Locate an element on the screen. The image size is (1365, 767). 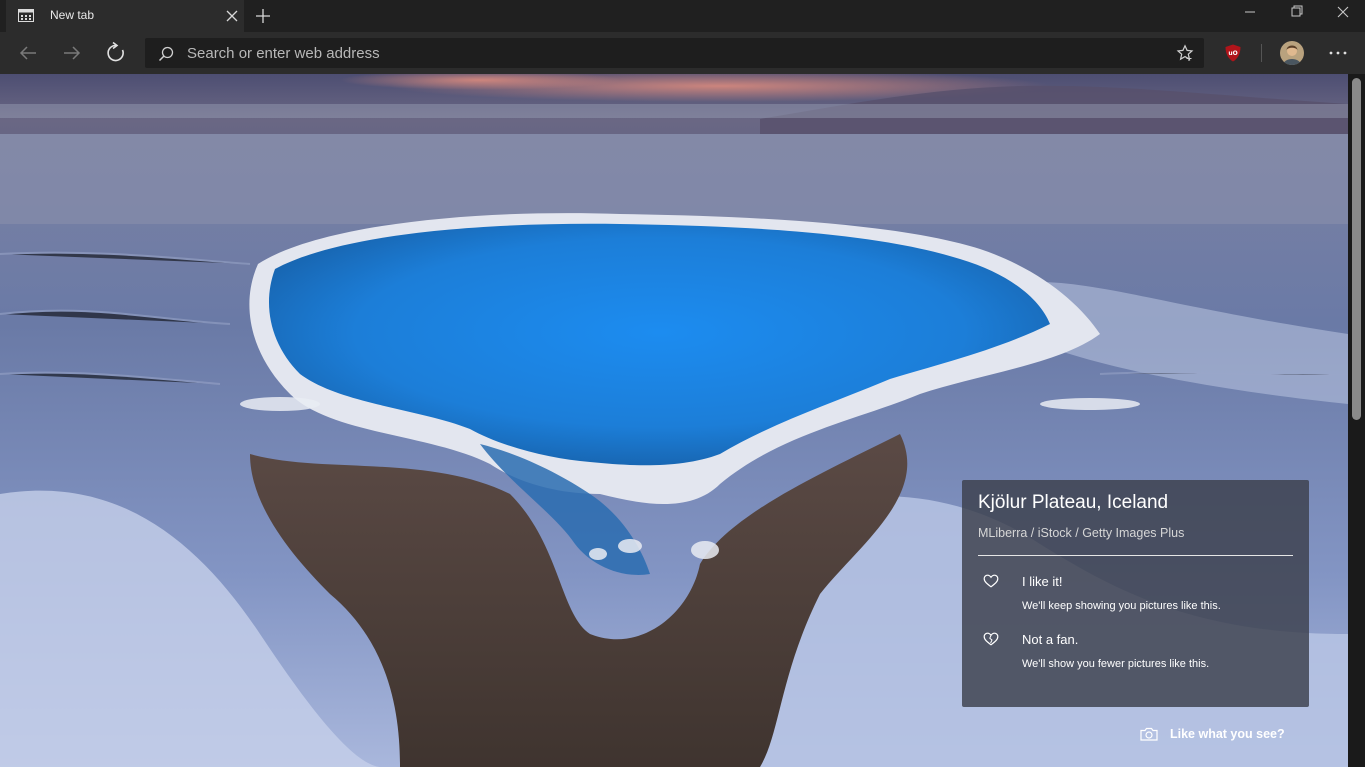
address-input is located at coordinates (667, 53).